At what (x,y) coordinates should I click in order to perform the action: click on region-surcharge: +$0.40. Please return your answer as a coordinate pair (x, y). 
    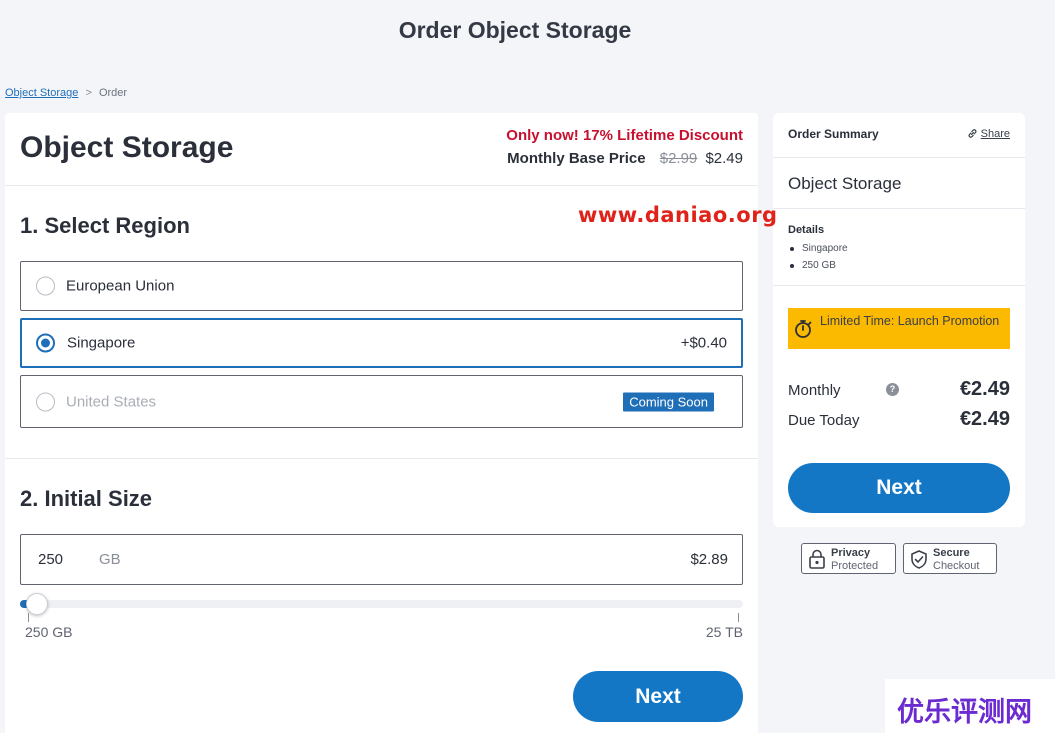
    Looking at the image, I should click on (703, 343).